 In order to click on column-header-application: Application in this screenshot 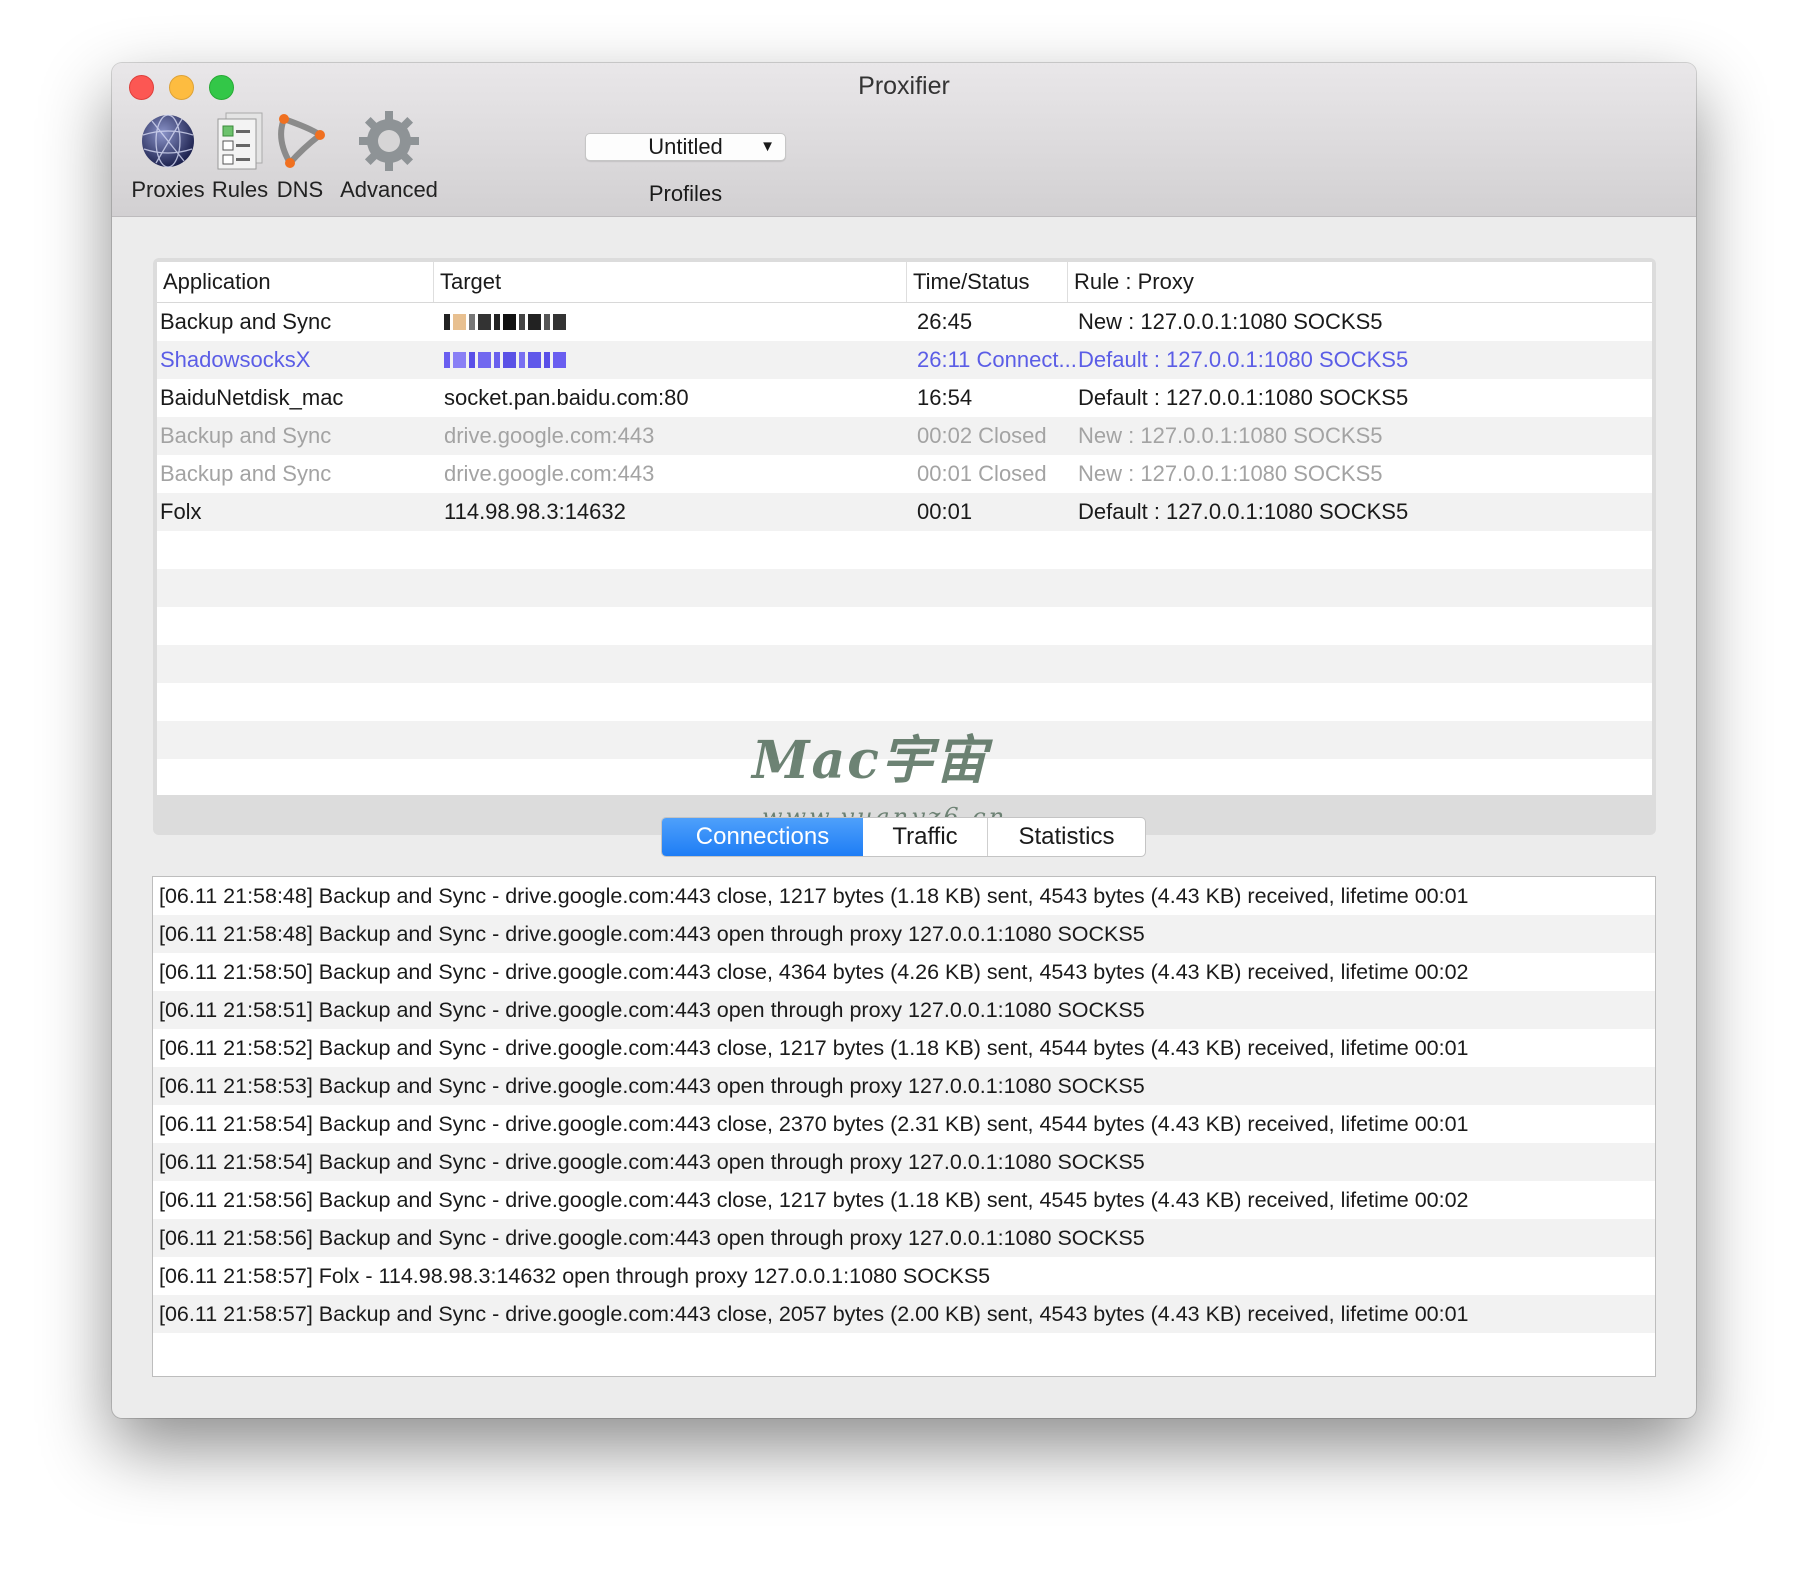, I will do `click(214, 282)`.